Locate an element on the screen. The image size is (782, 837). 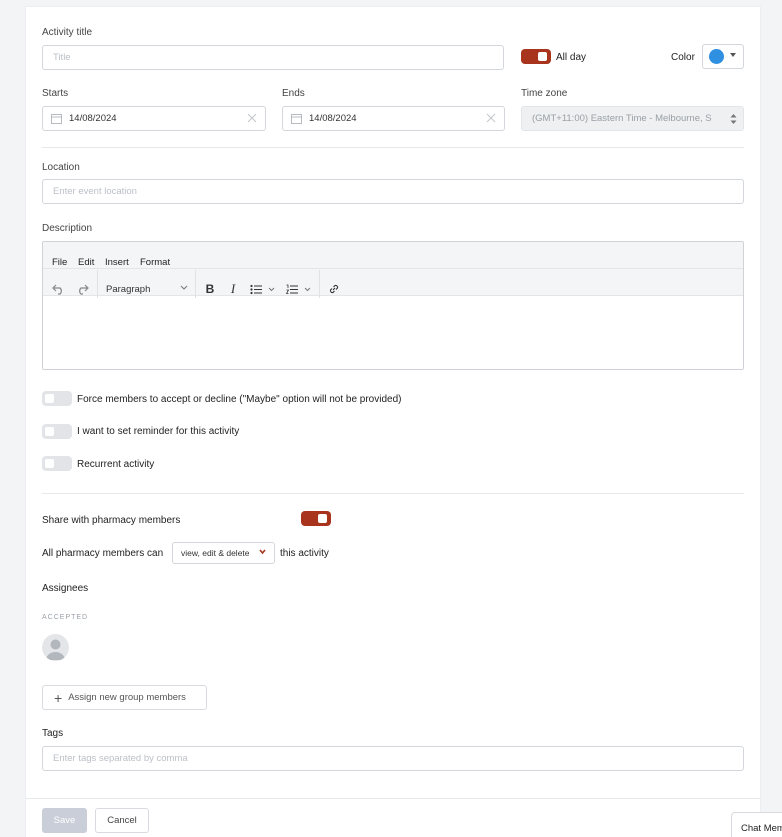
user-icon is located at coordinates (55, 649).